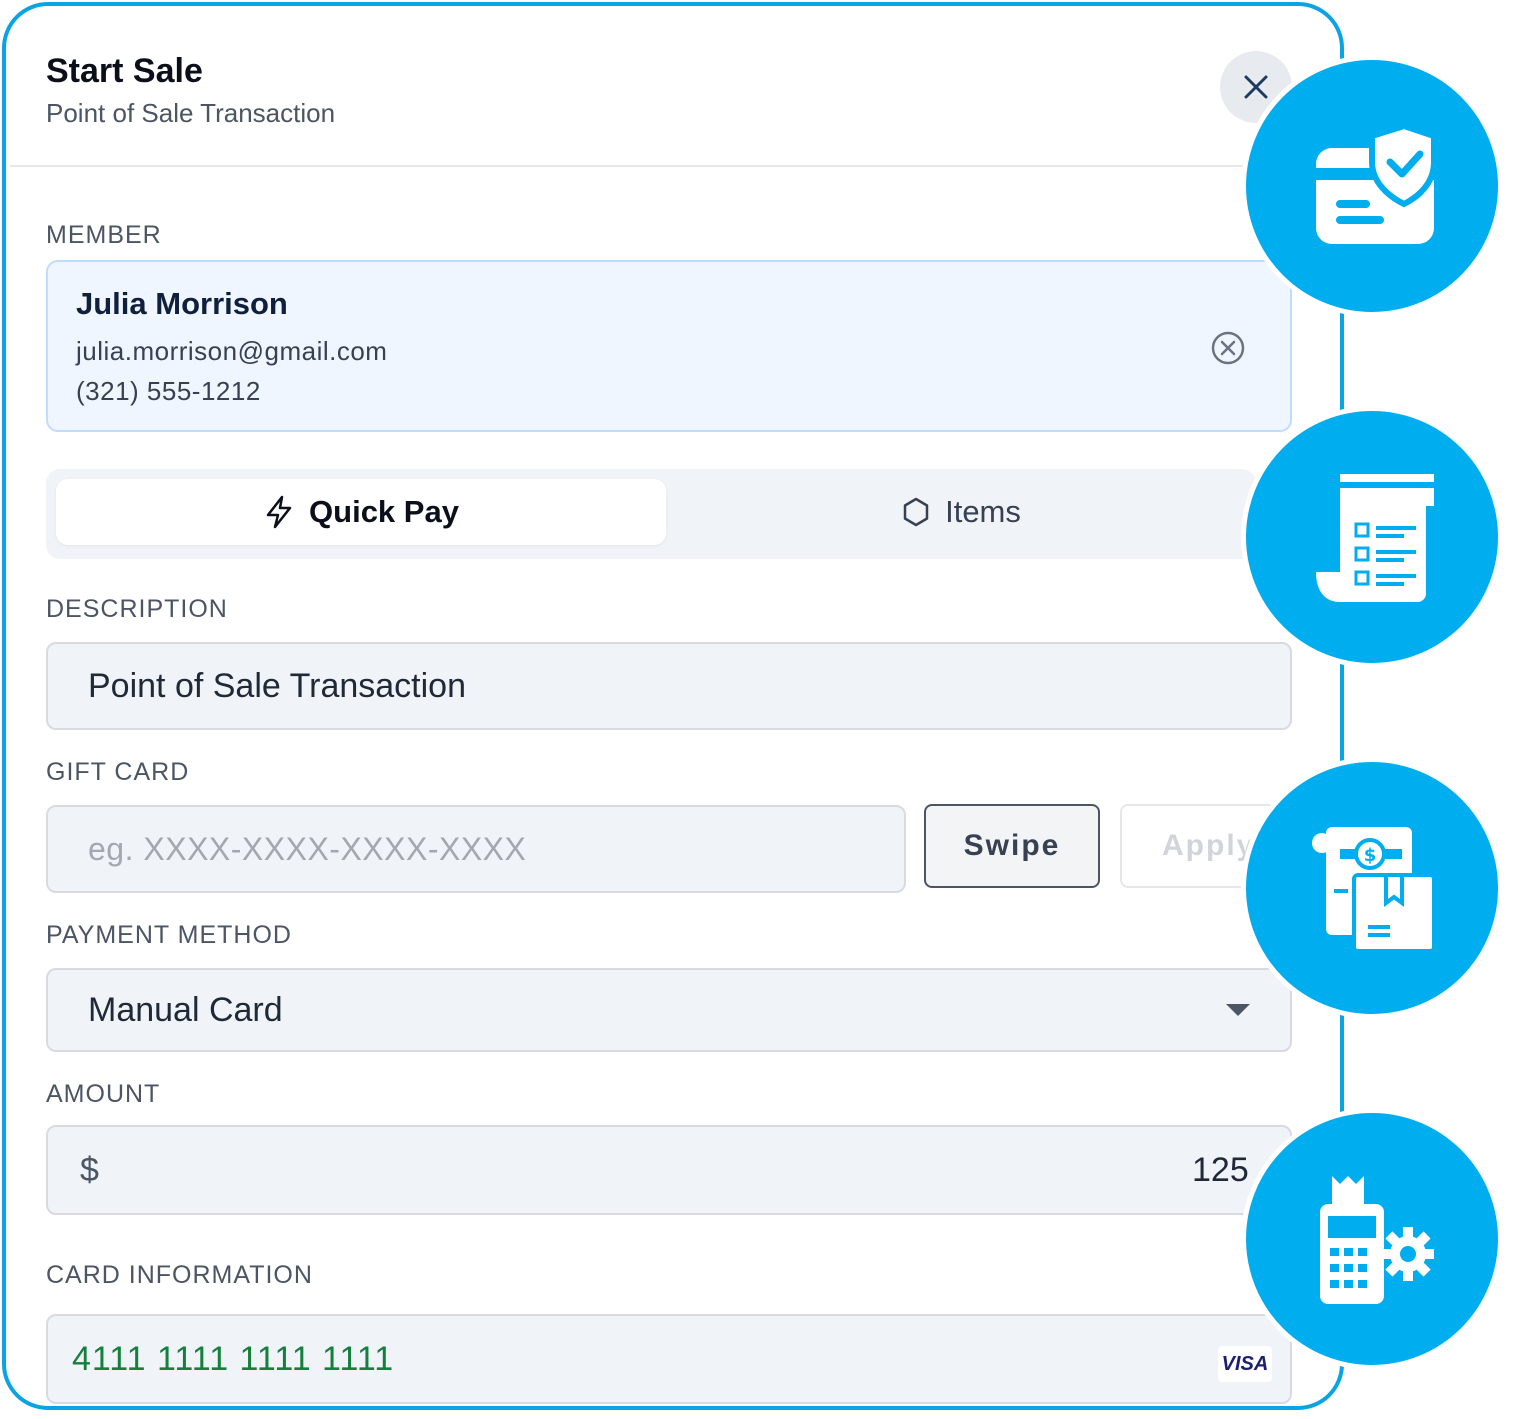 The width and height of the screenshot is (1536, 1419). Describe the element at coordinates (983, 511) in the screenshot. I see `tab-items-label: Items` at that location.